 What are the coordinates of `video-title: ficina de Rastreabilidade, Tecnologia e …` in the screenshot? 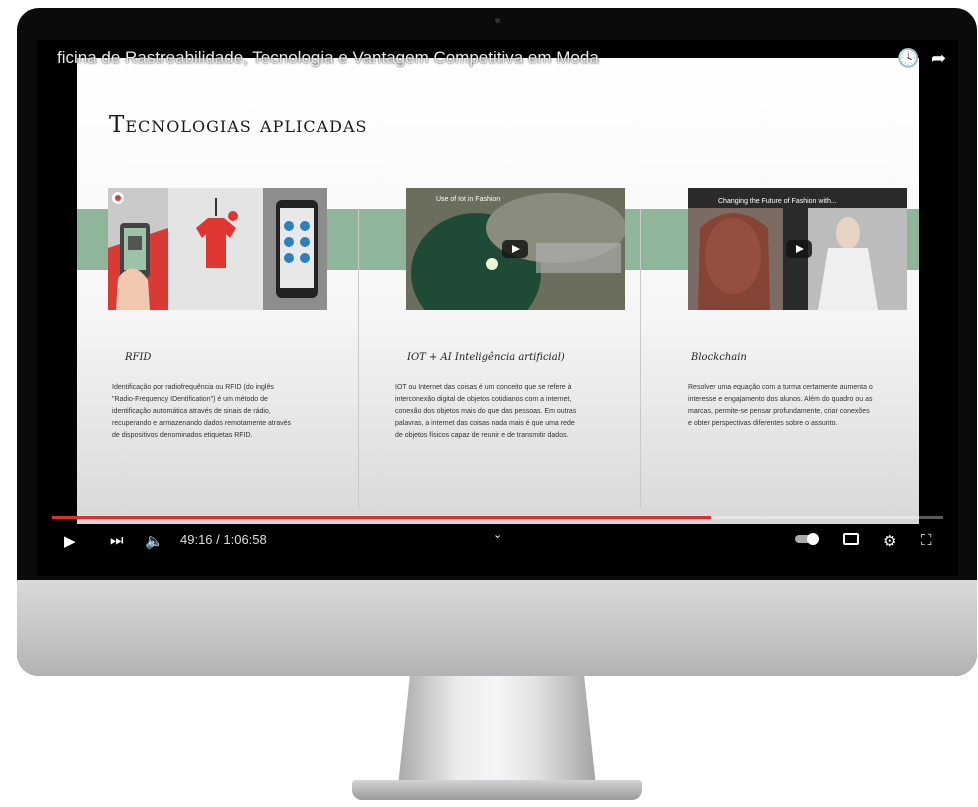 It's located at (328, 58).